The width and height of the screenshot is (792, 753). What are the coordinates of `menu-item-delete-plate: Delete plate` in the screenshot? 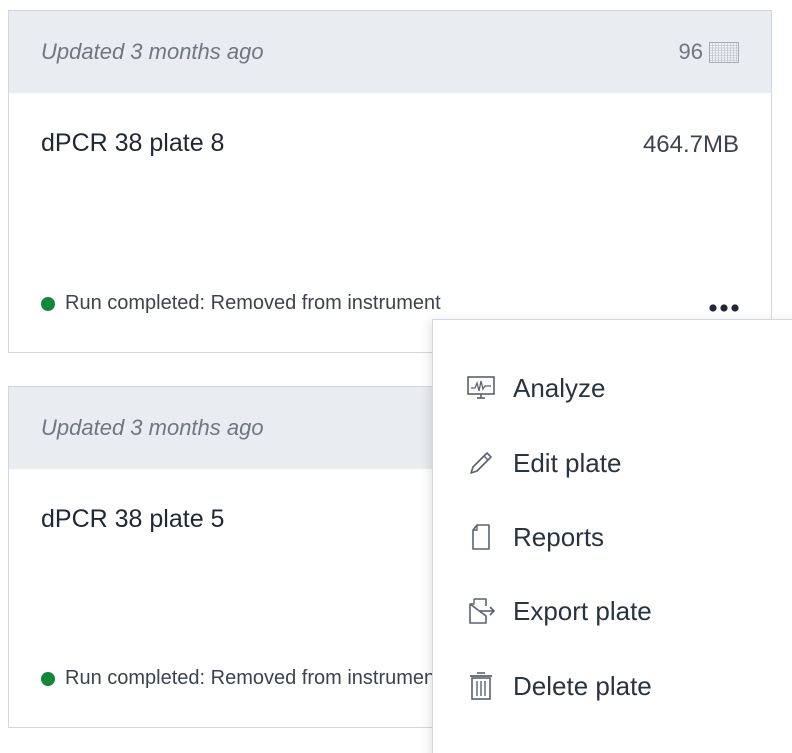 It's located at (558, 686).